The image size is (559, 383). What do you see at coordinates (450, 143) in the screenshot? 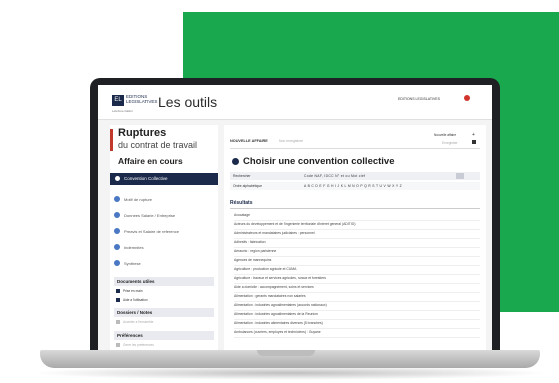
I see `save-link: Enregistrer` at bounding box center [450, 143].